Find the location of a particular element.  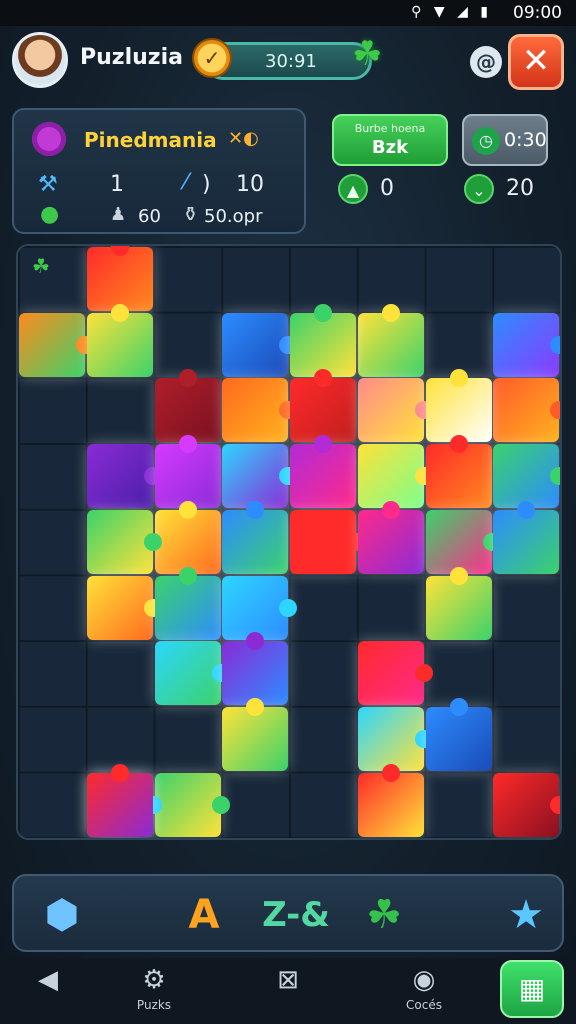

bottom-nav: ◀ ⚙ Puzks ⊠ ◉ Cocés ▦ is located at coordinates (288, 991).